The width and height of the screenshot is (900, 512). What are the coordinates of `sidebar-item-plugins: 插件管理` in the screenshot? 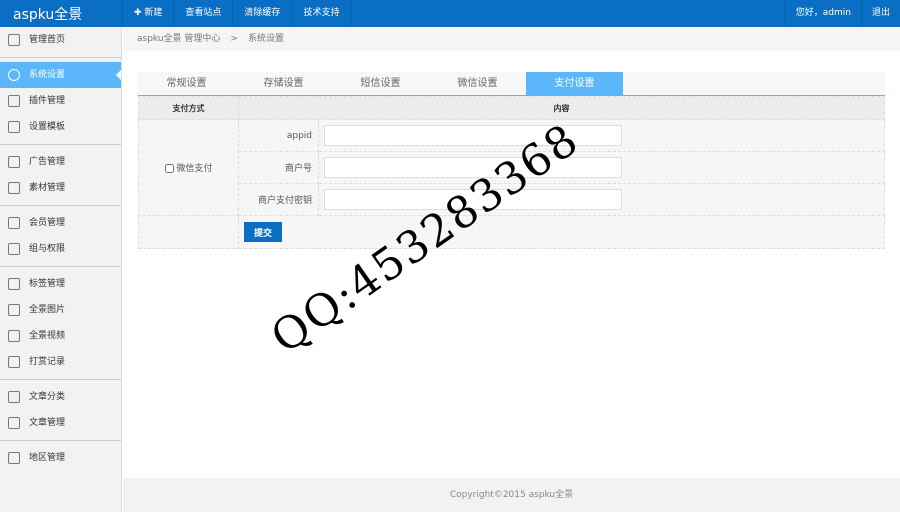 It's located at (60, 101).